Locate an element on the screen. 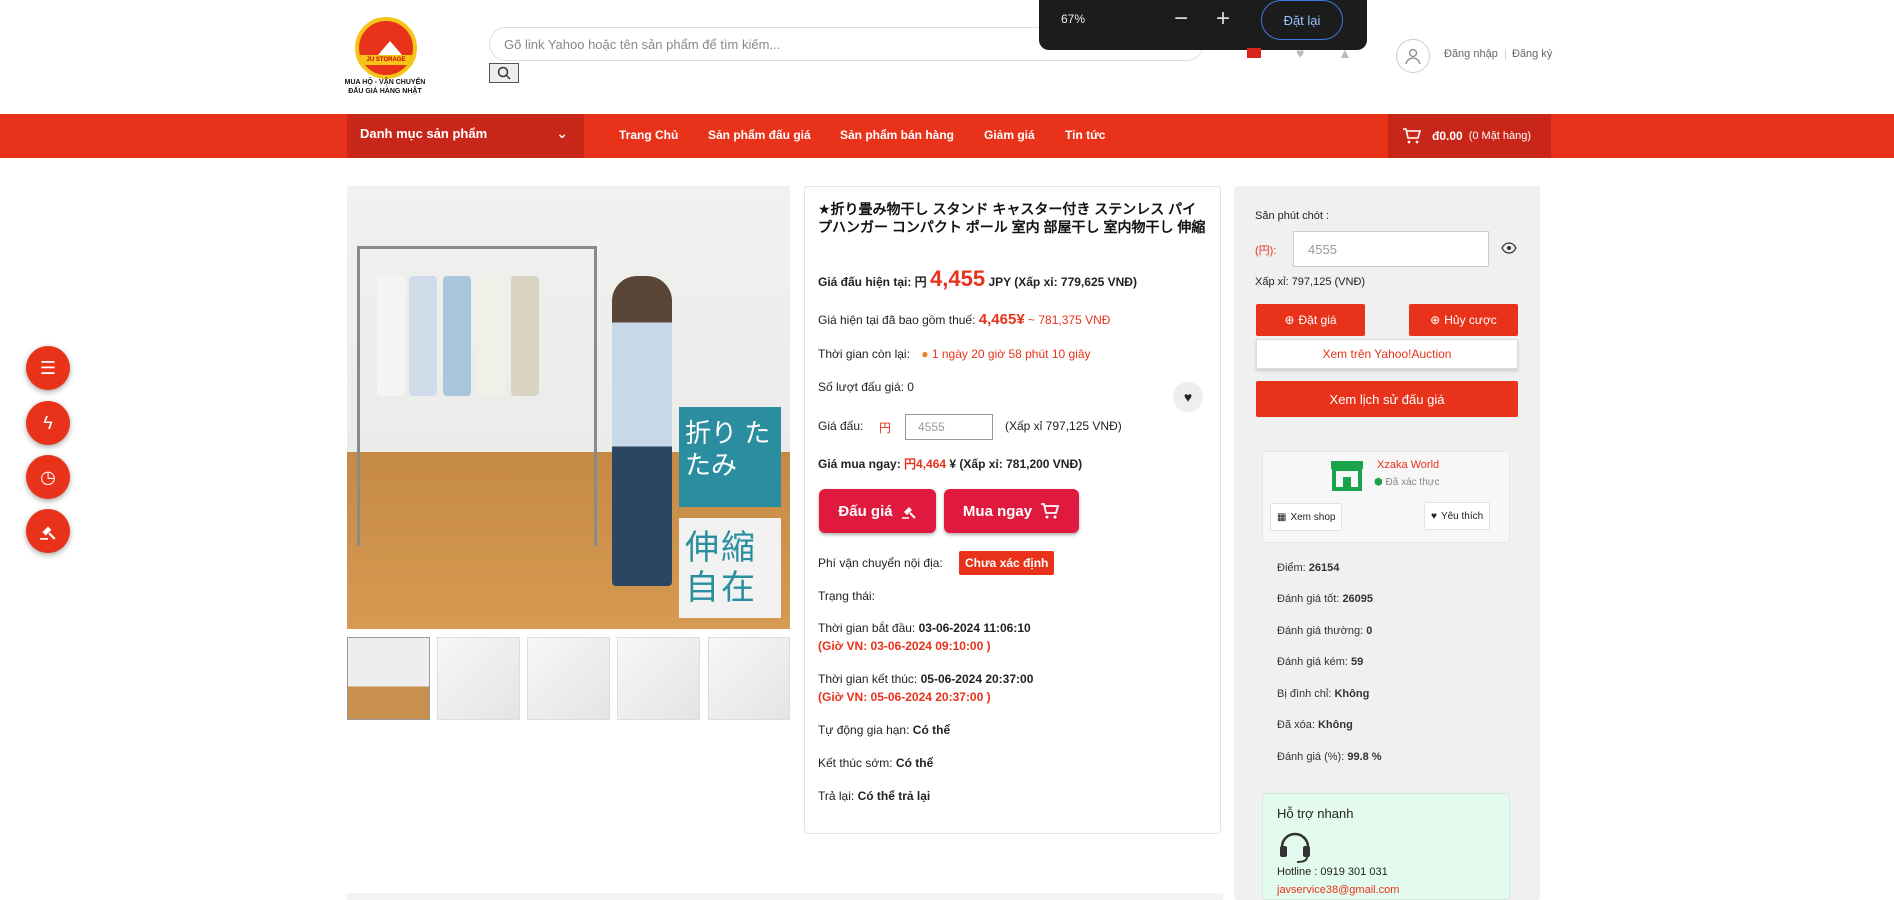  early-end-value: Có thể is located at coordinates (914, 763).